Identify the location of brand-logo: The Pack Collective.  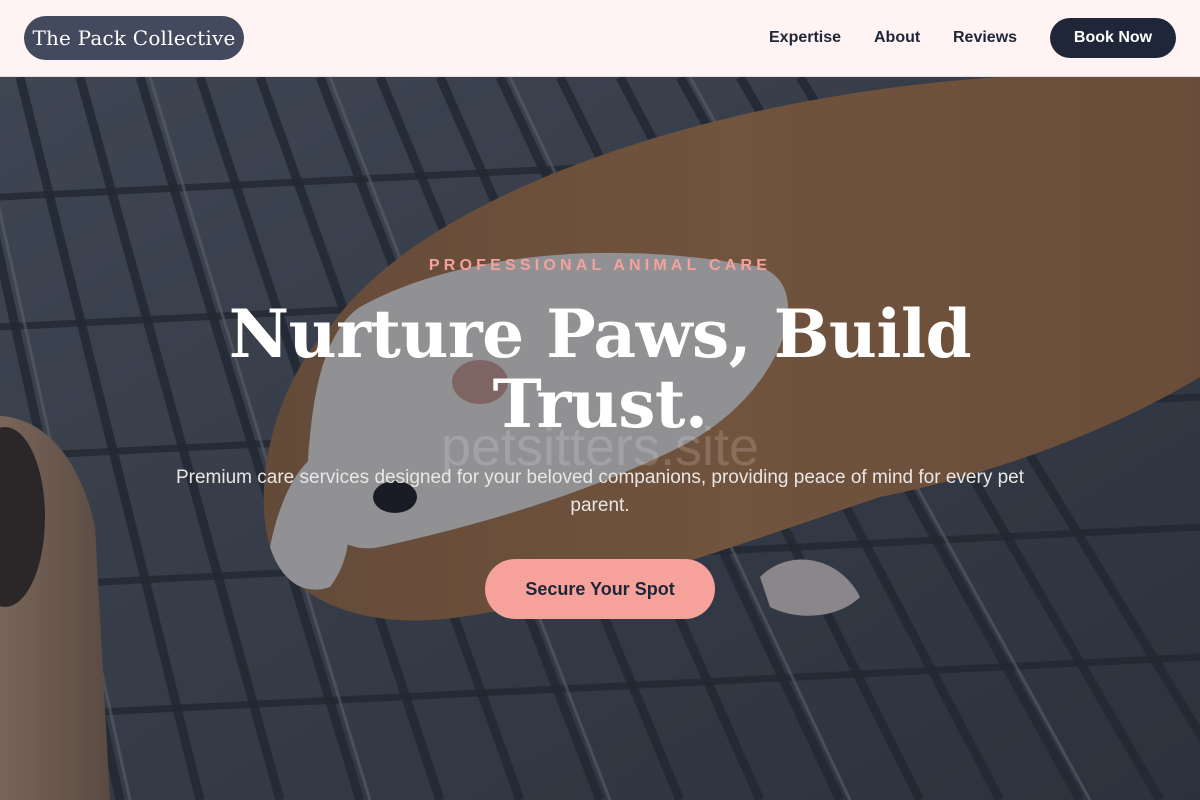
(134, 38).